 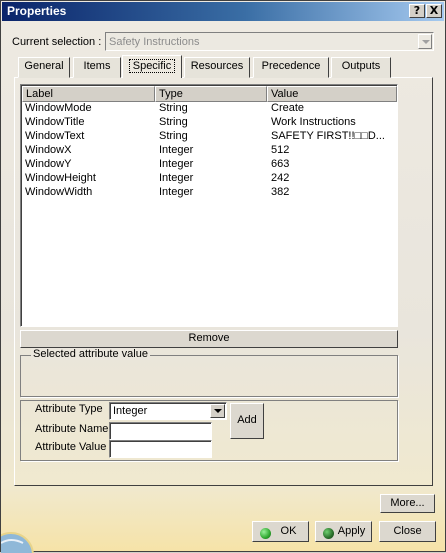 I want to click on row-label: WindowMode, so click(x=58, y=108).